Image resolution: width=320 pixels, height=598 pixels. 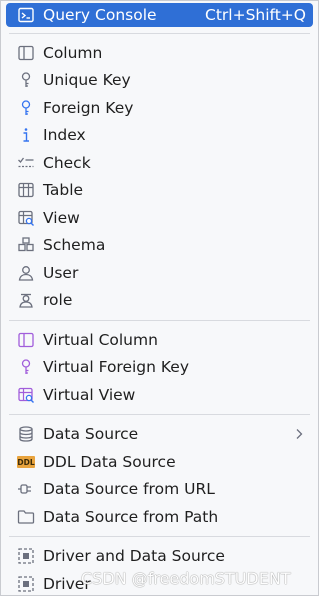 I want to click on virtual-foreign-key-icon, so click(x=26, y=367).